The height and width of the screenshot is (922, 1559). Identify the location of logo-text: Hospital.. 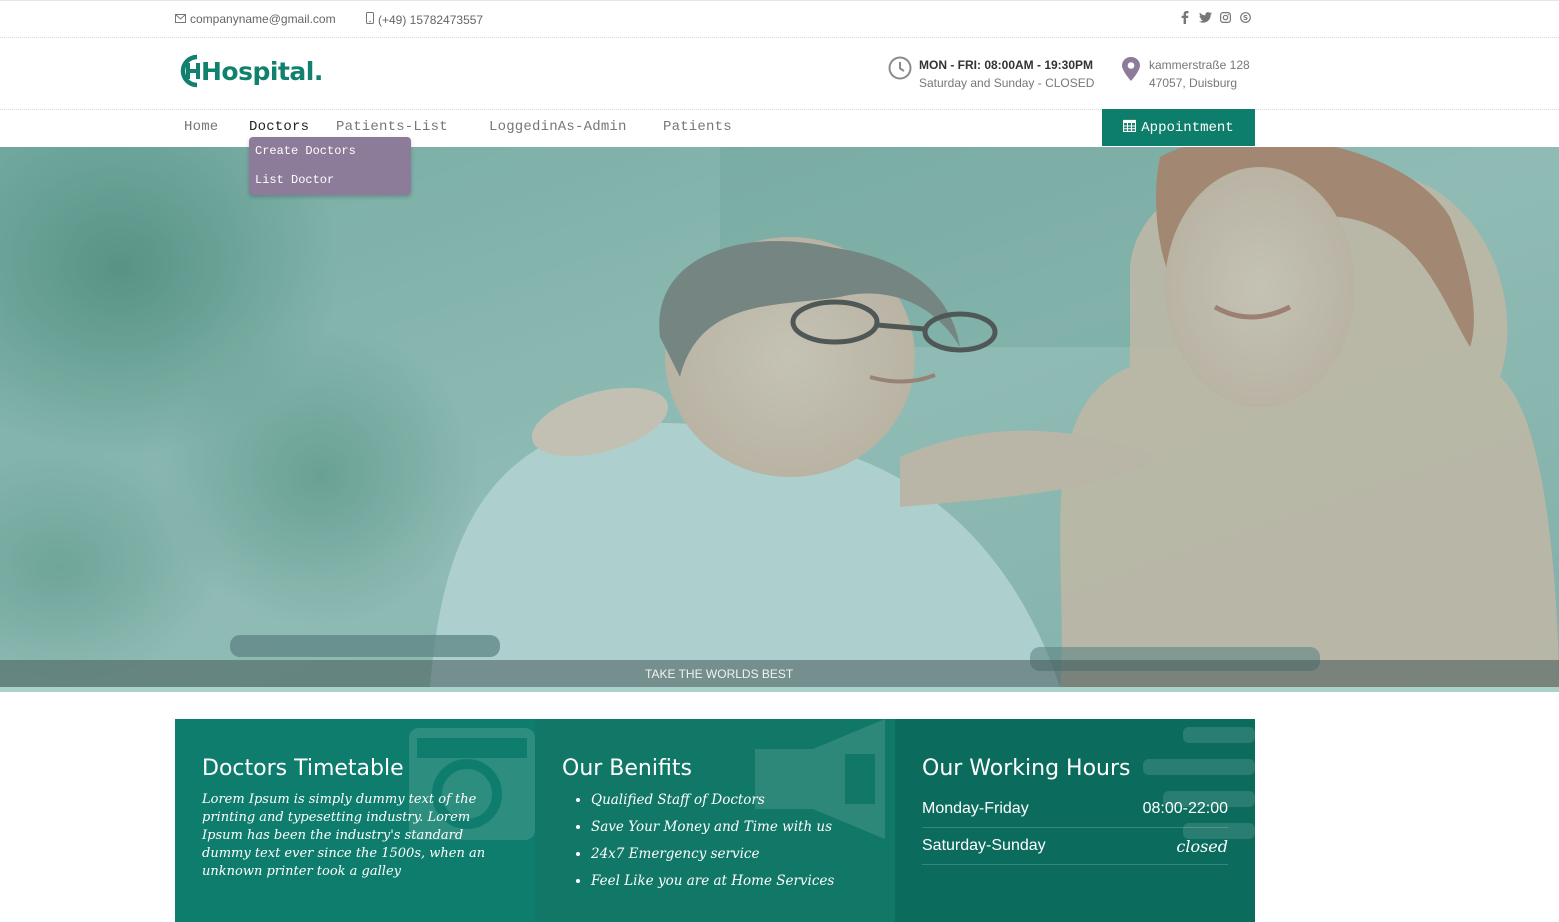
(262, 71).